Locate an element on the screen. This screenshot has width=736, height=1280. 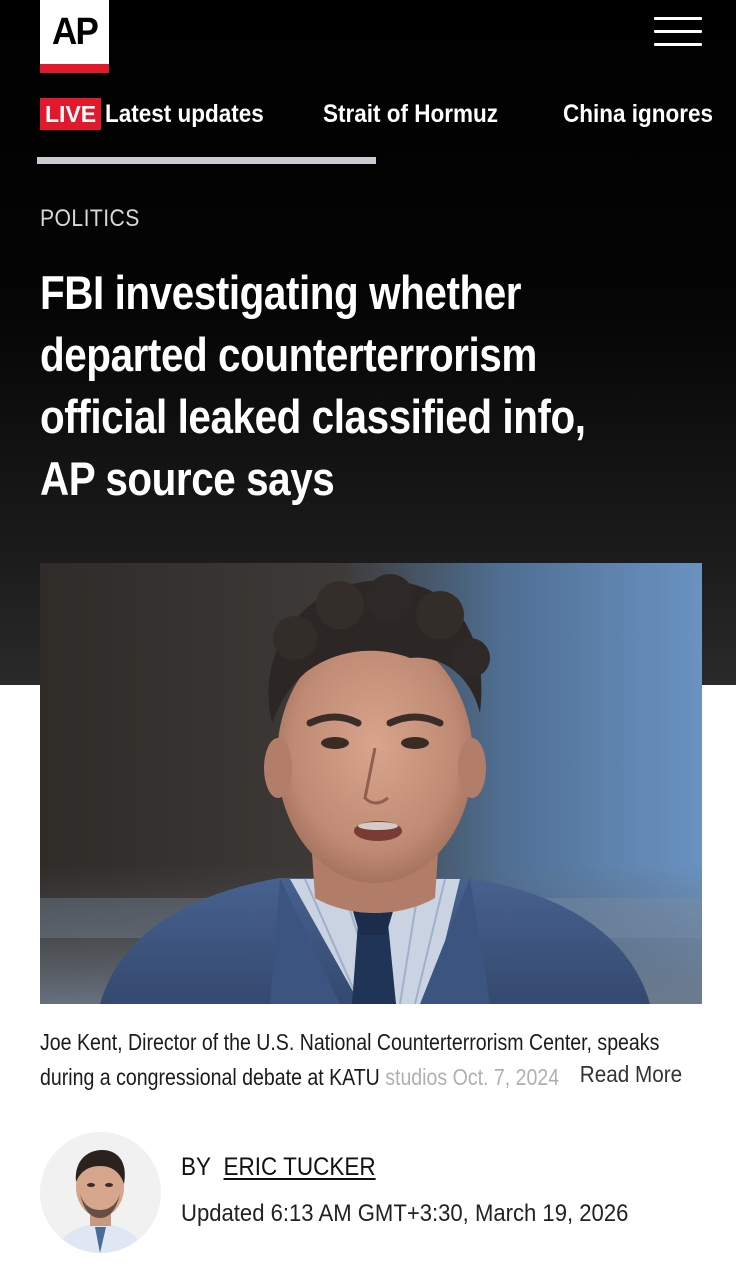
read-more-link: Read More is located at coordinates (630, 1074).